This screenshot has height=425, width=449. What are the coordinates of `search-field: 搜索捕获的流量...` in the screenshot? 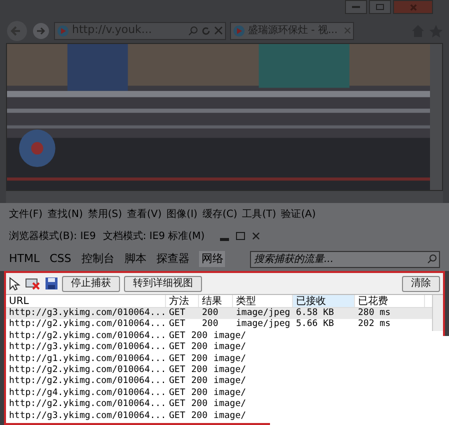 It's located at (345, 259).